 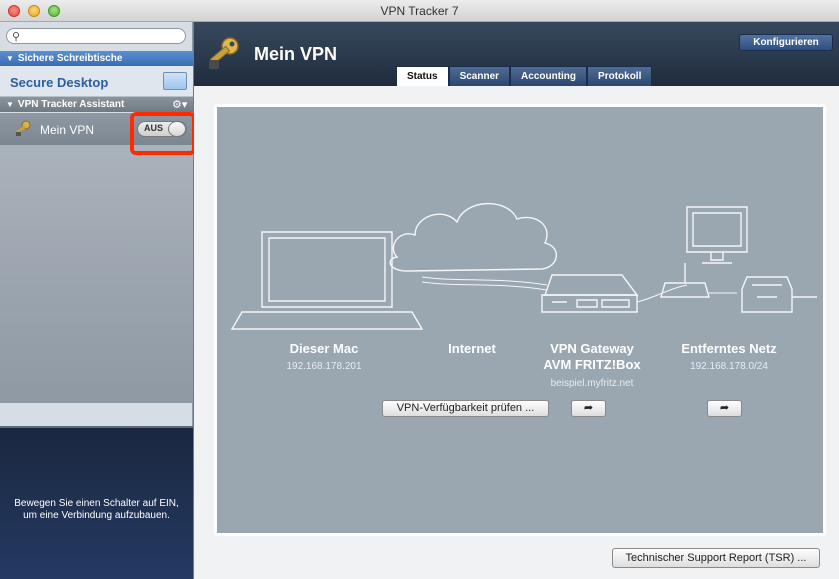 What do you see at coordinates (163, 133) in the screenshot?
I see `toggle-highlight-annotation` at bounding box center [163, 133].